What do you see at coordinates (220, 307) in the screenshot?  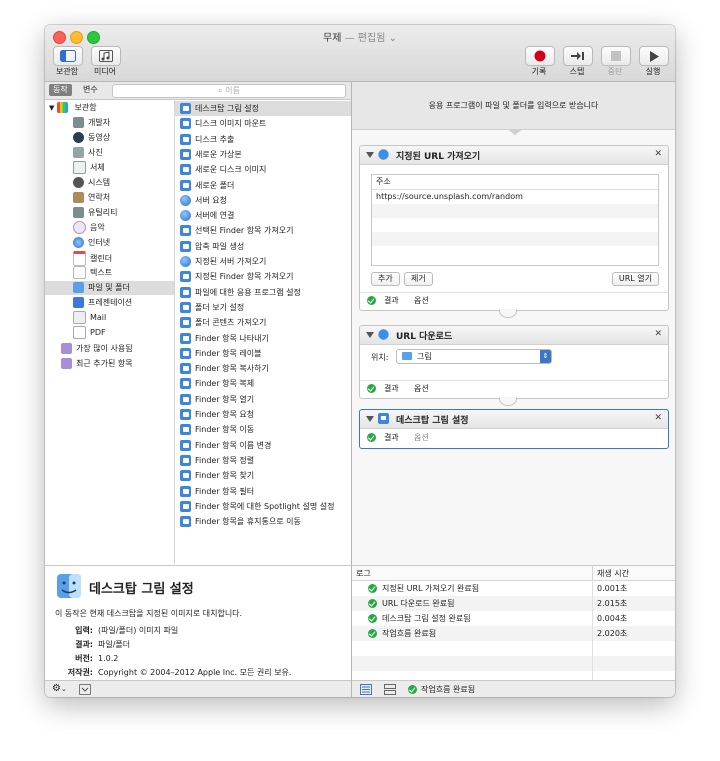 I see `action-item-label: 폴더 보기 설정` at bounding box center [220, 307].